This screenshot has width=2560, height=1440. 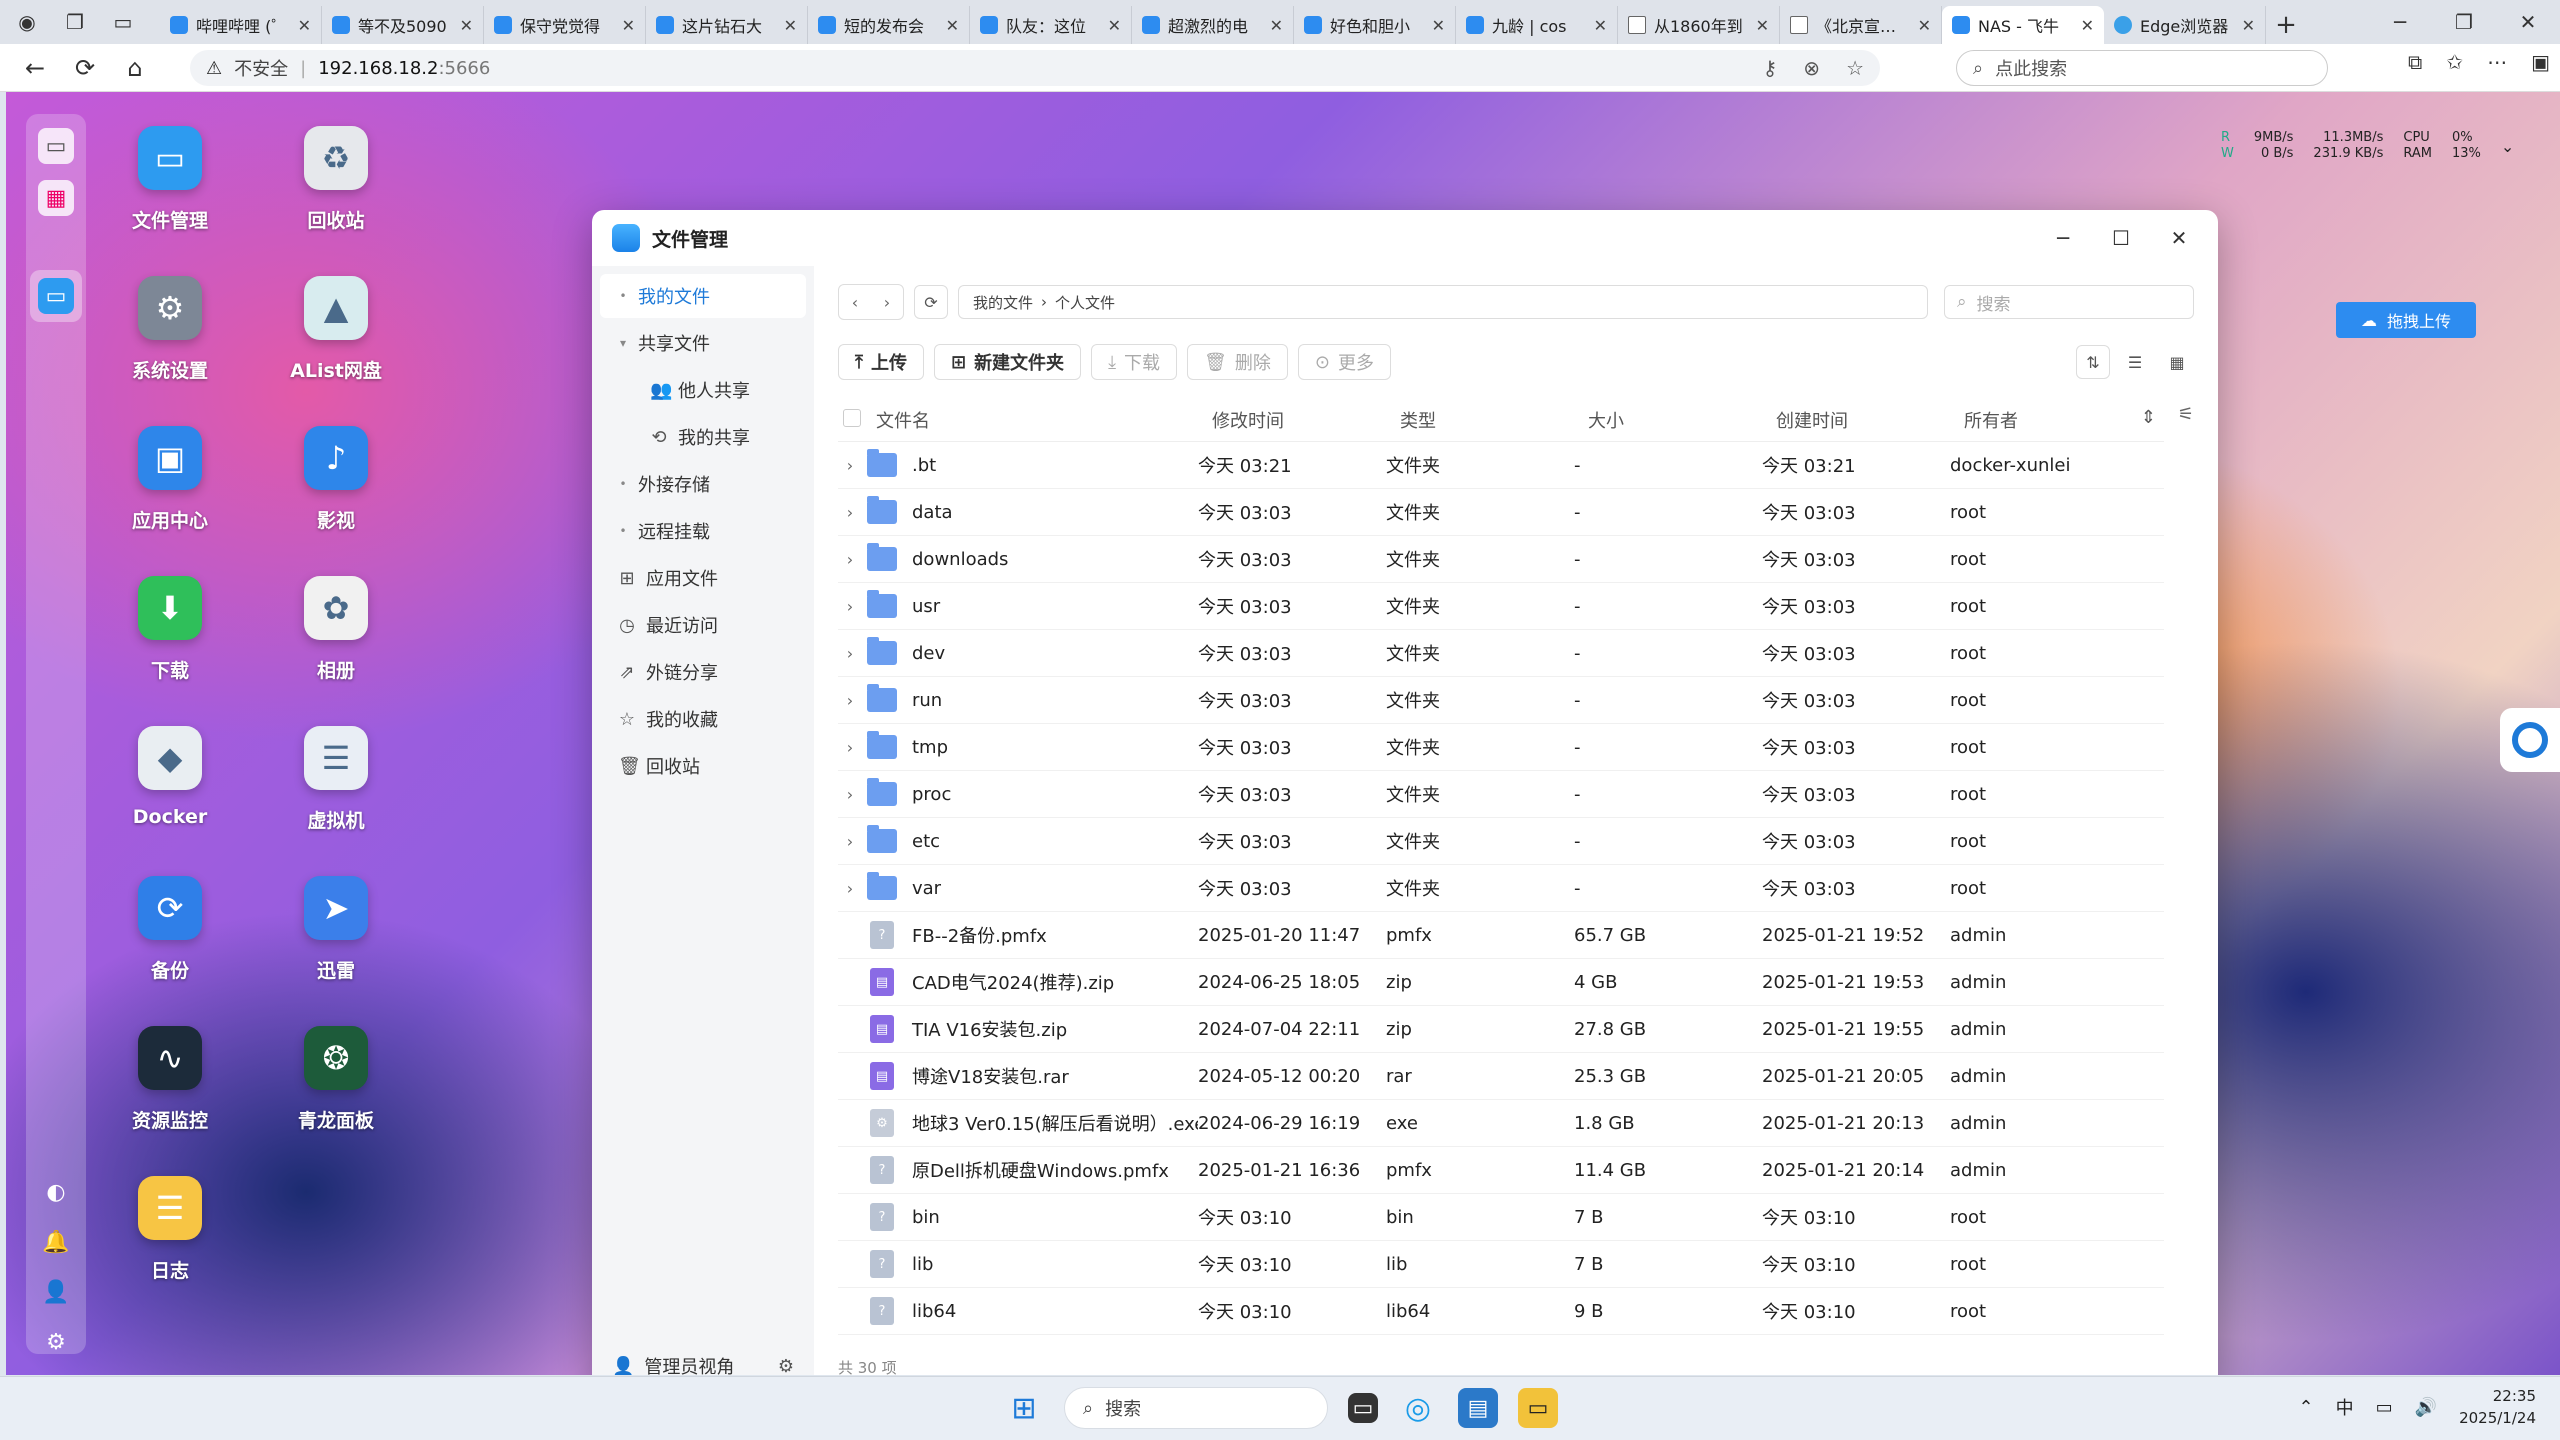 What do you see at coordinates (1085, 302) in the screenshot?
I see `breadcrumb-current: 个人文件` at bounding box center [1085, 302].